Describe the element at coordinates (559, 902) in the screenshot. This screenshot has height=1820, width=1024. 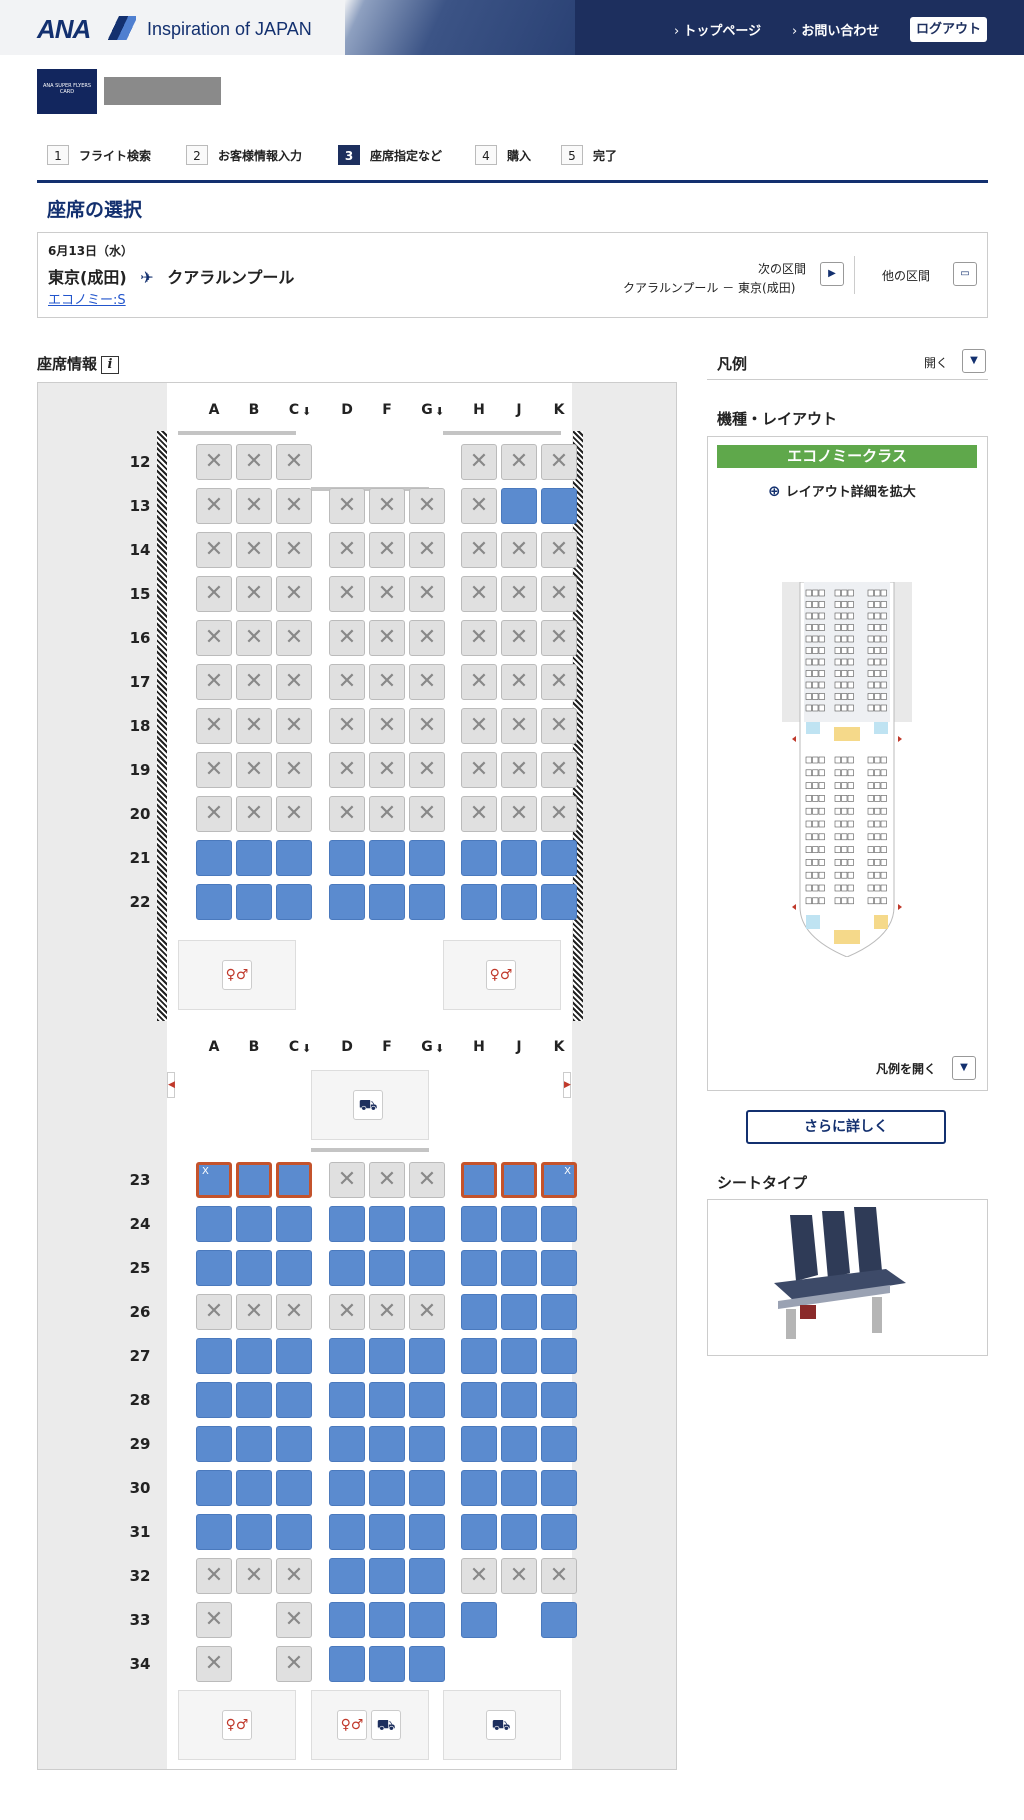
I see `seat-22K` at that location.